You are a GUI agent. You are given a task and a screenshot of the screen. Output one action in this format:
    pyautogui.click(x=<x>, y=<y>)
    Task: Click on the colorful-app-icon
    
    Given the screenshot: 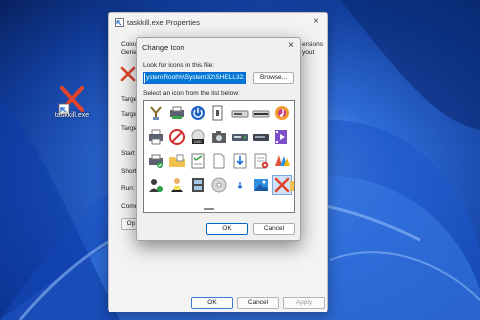 What is the action you would take?
    pyautogui.click(x=282, y=161)
    